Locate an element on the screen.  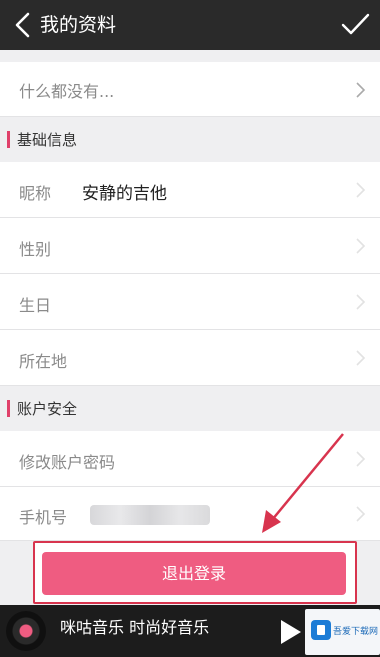
logout-highlight-box: 退出登录 is located at coordinates (195, 572).